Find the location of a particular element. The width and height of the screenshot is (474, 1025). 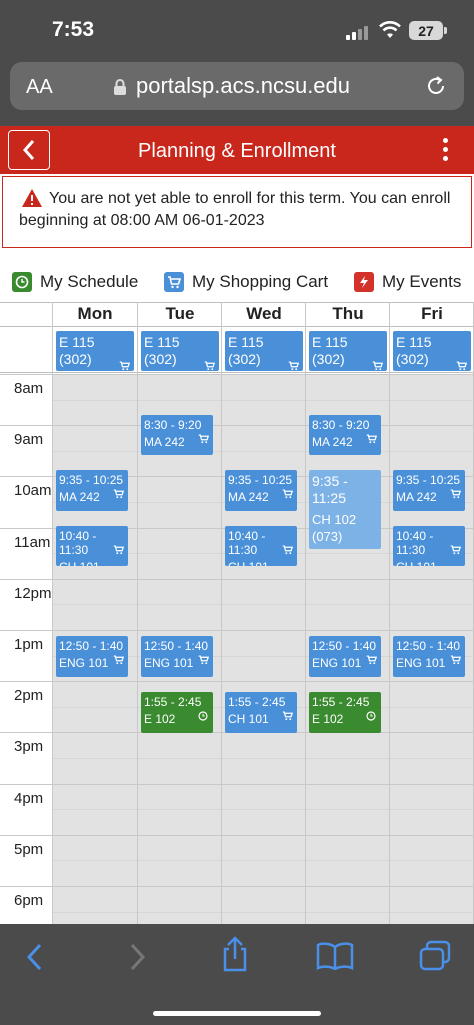

share-icon is located at coordinates (235, 954).